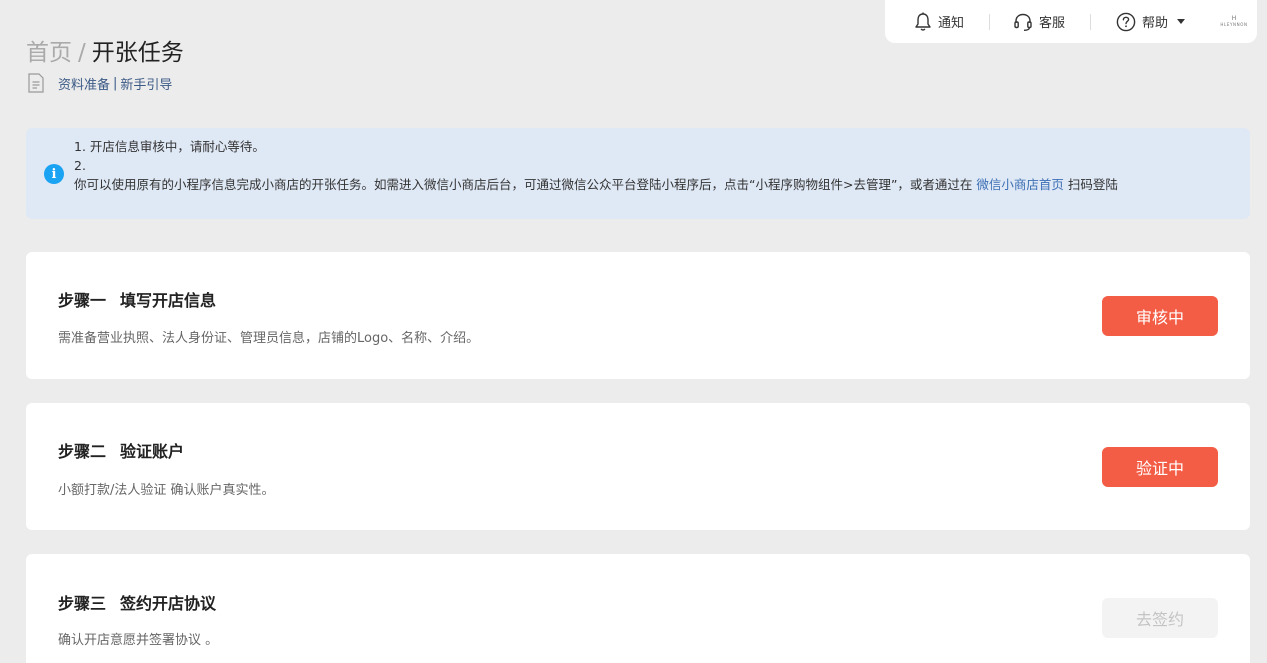 The width and height of the screenshot is (1267, 663). Describe the element at coordinates (36, 83) in the screenshot. I see `document-icon` at that location.